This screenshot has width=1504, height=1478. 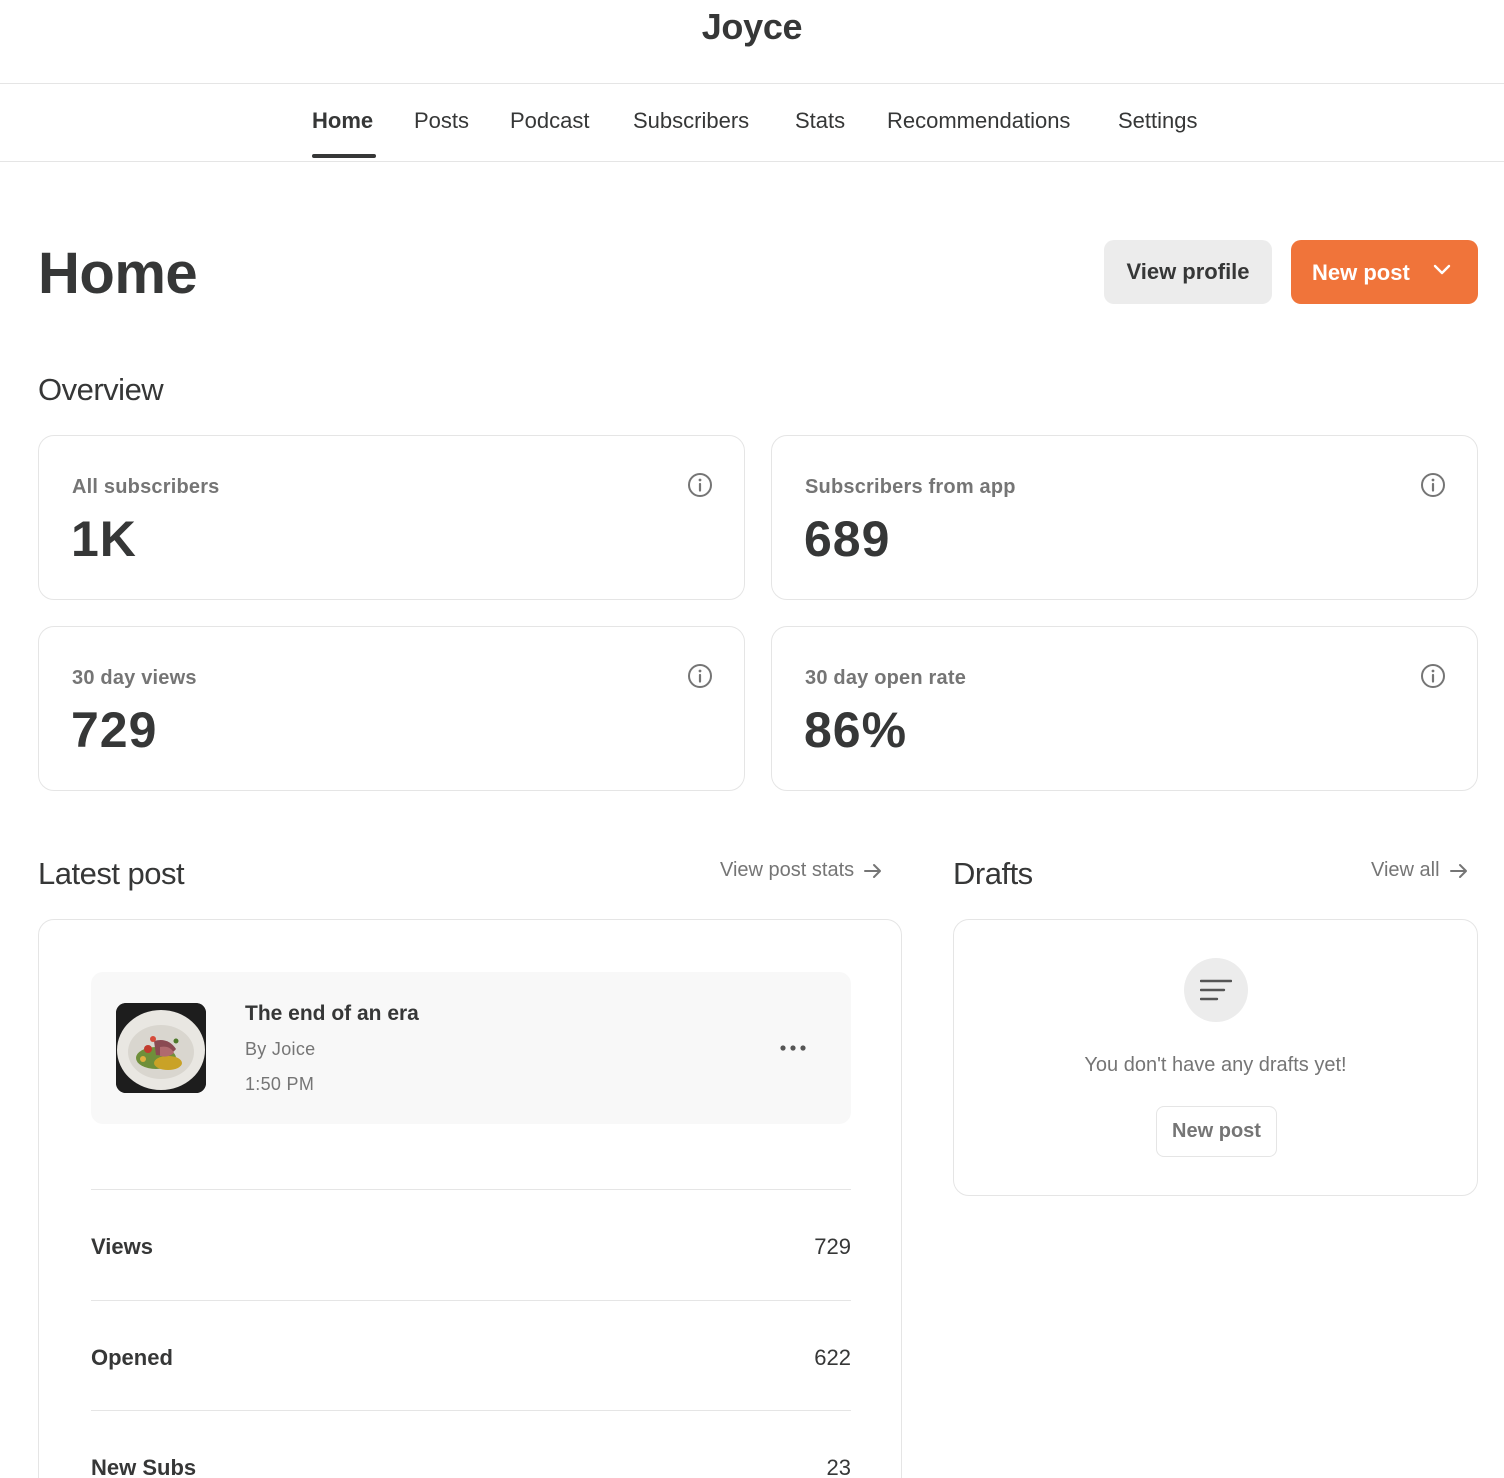 I want to click on nav-item-settings: Settings, so click(x=1158, y=121).